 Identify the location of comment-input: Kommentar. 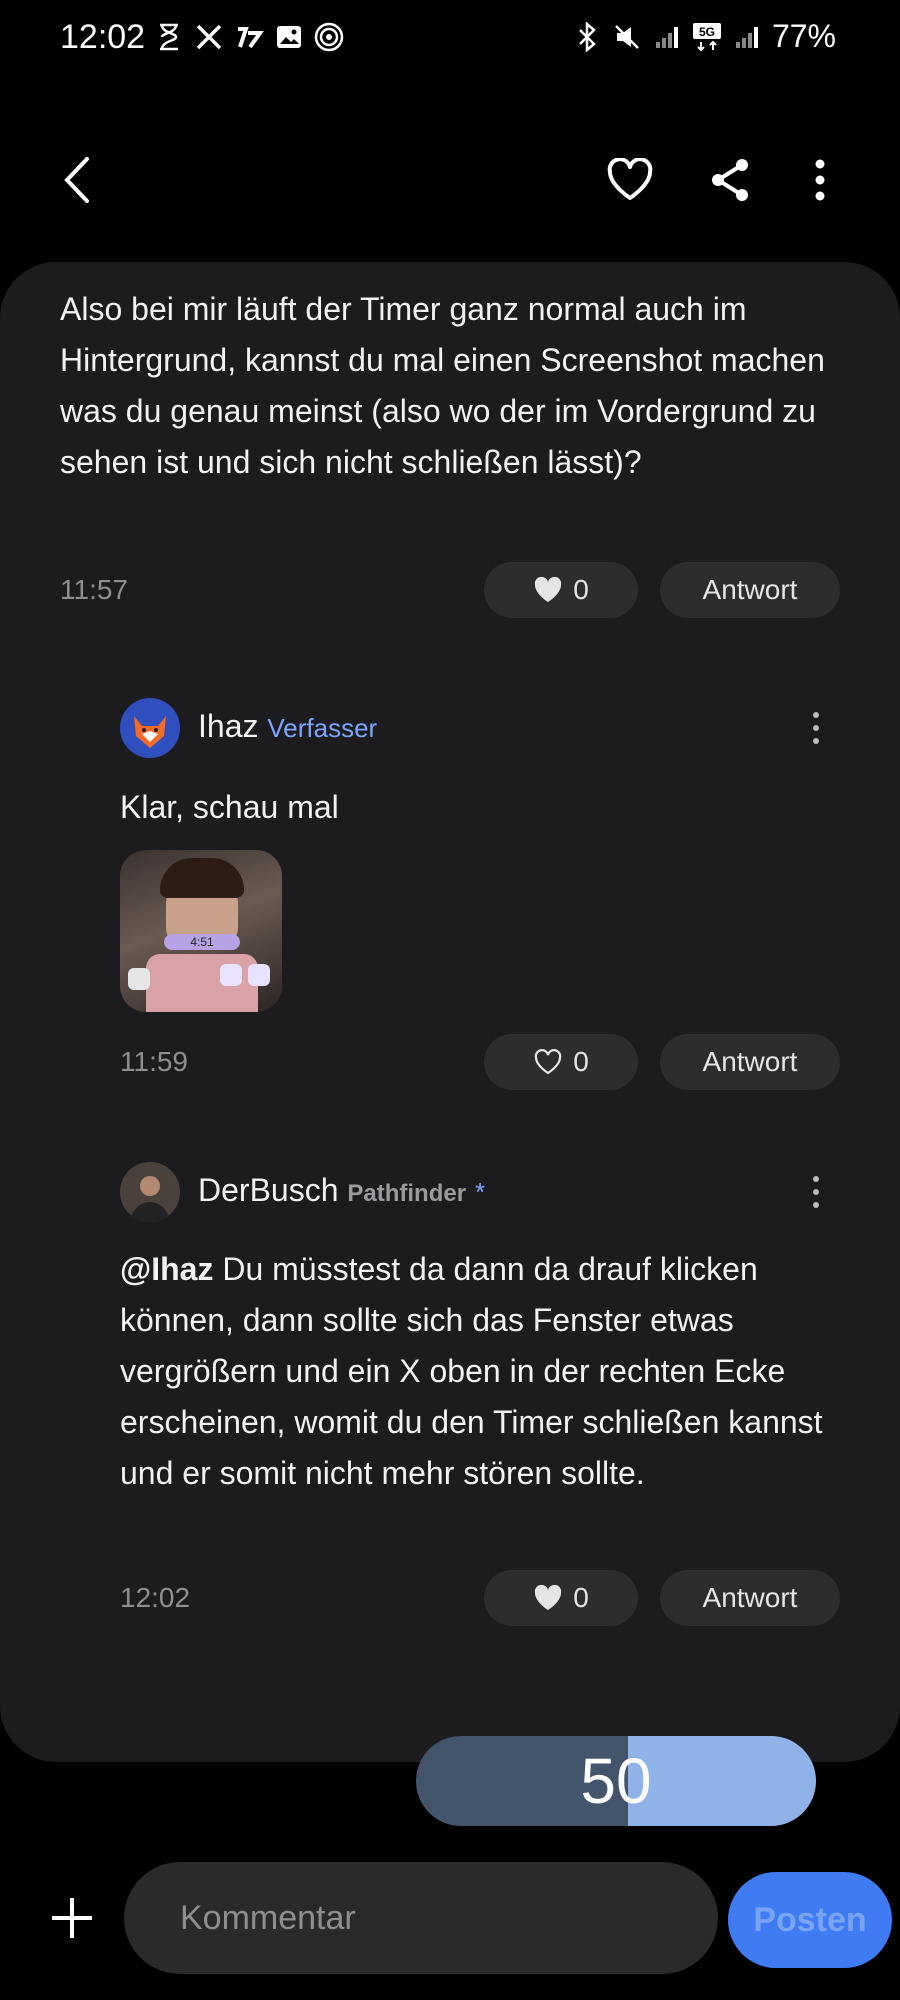
(421, 1918).